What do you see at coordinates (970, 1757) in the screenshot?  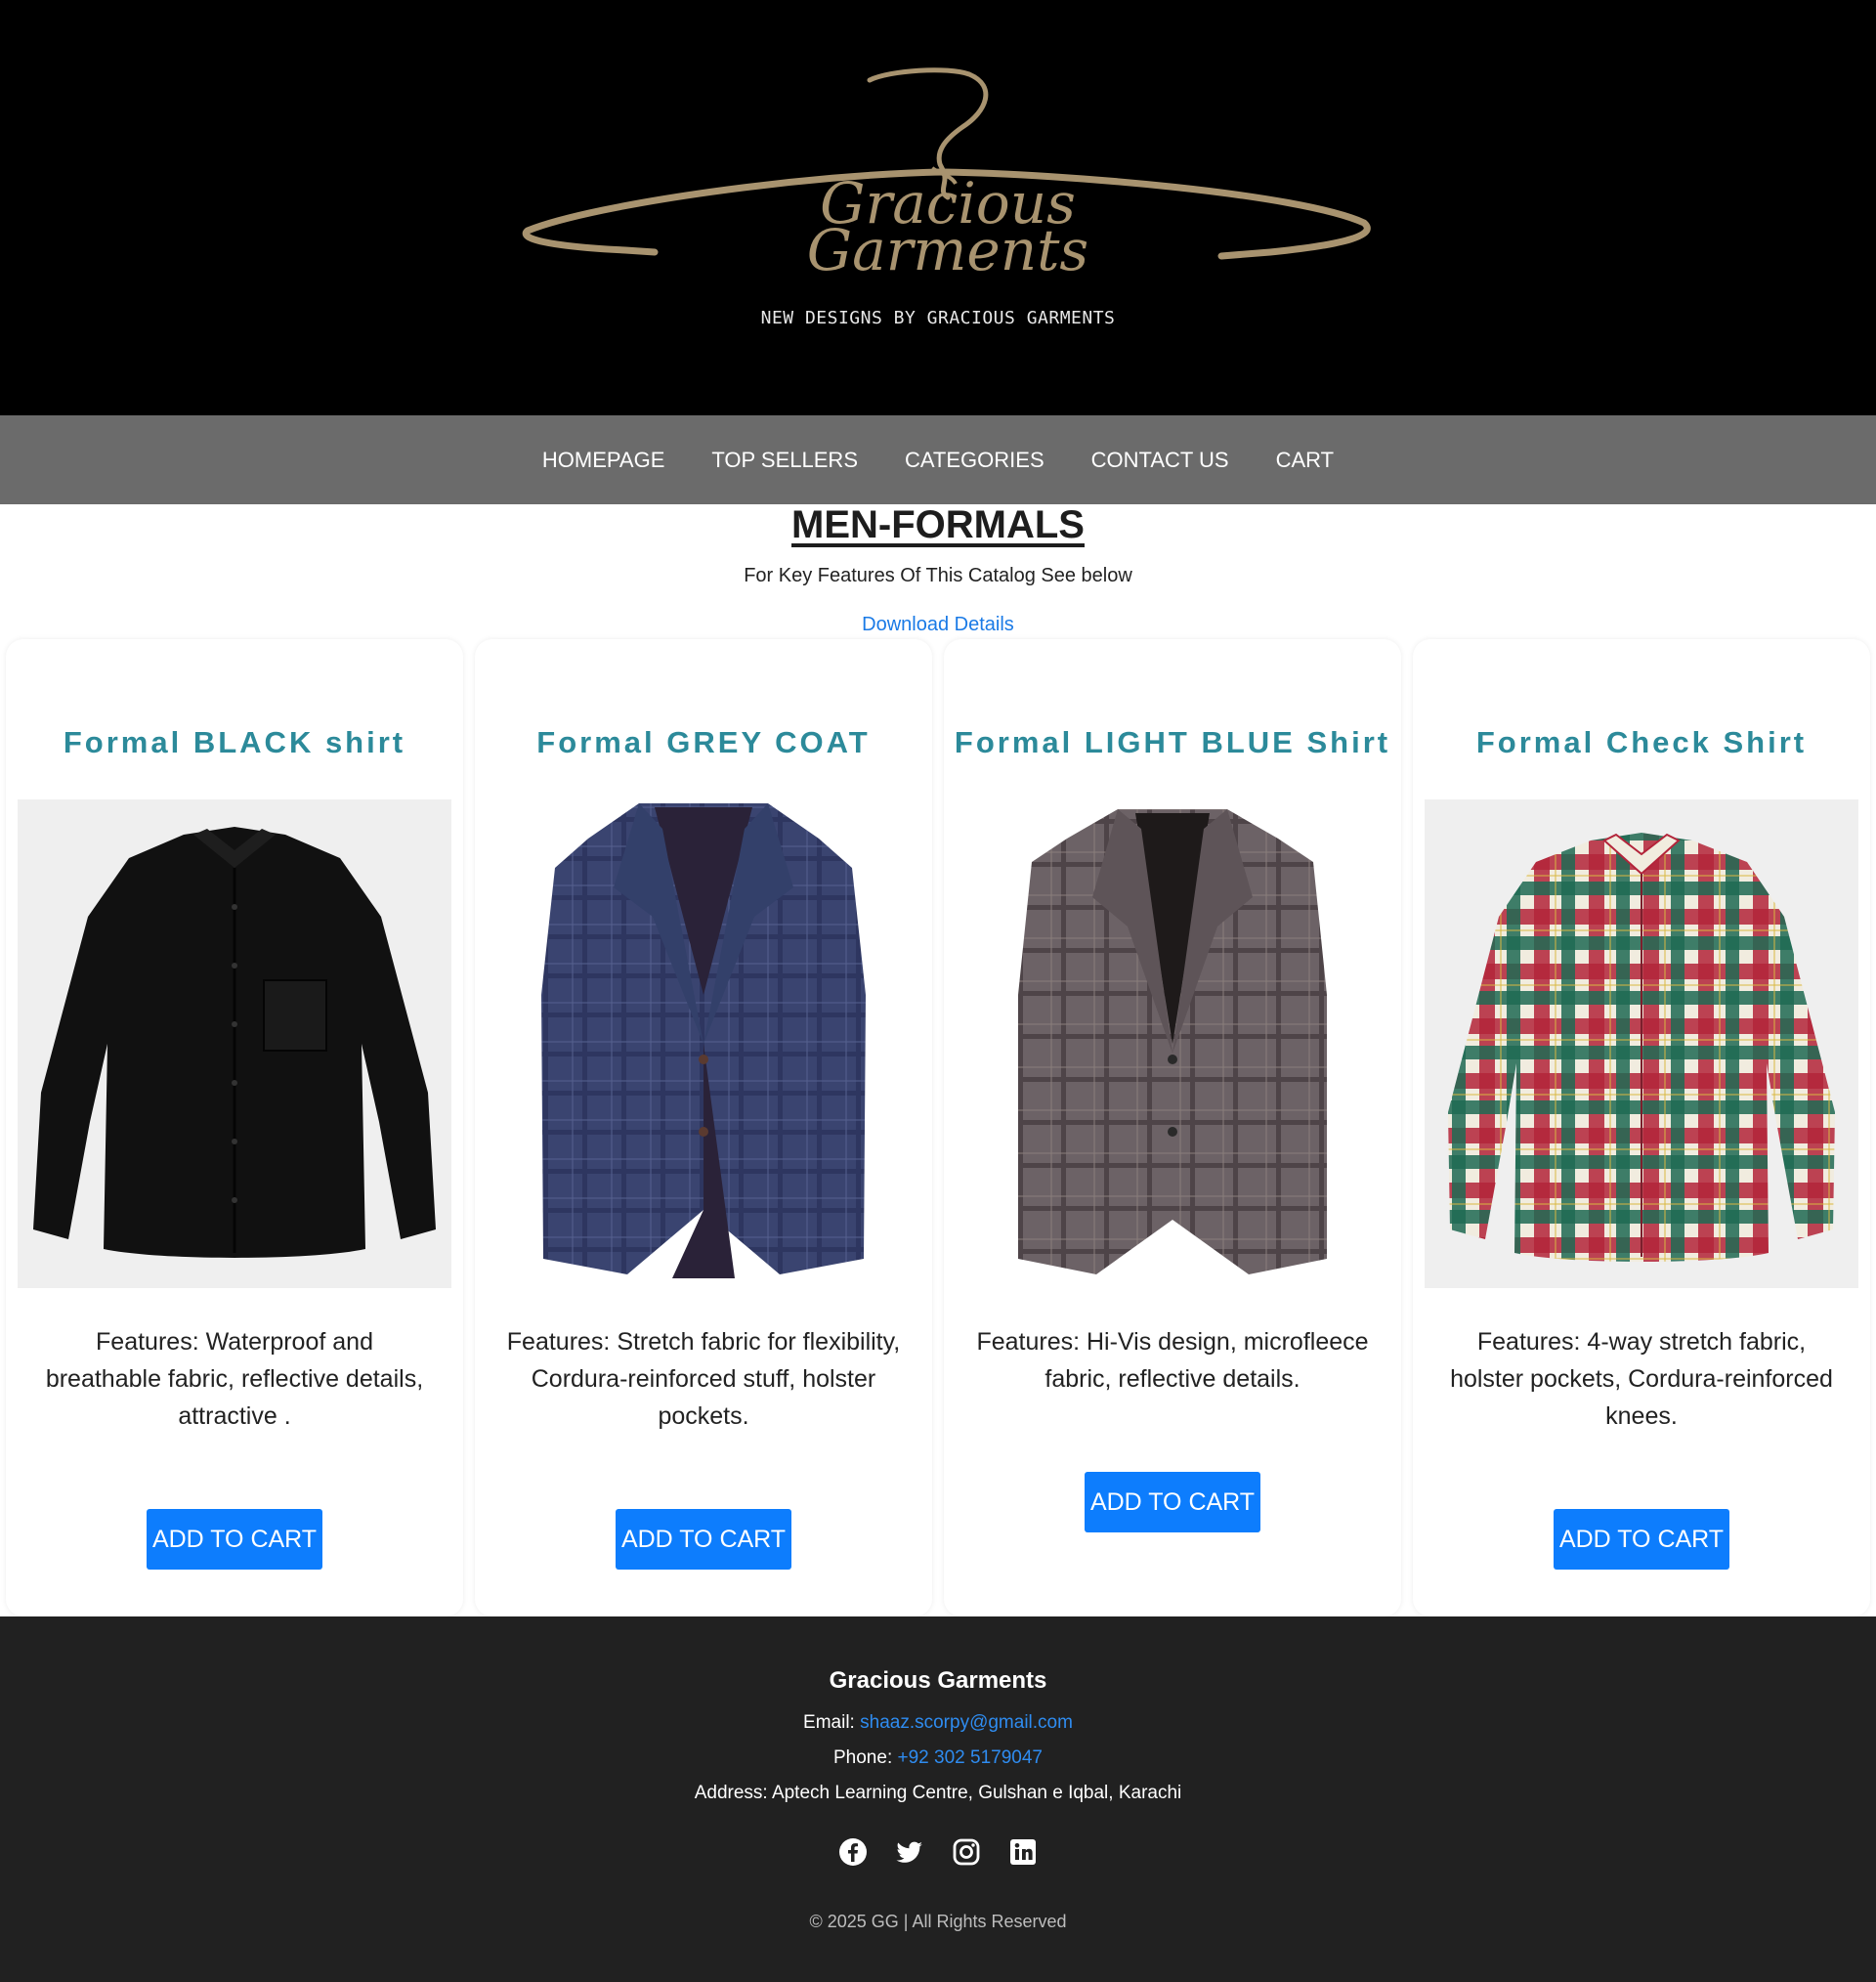 I see `phone-link: +92 302 5179047` at bounding box center [970, 1757].